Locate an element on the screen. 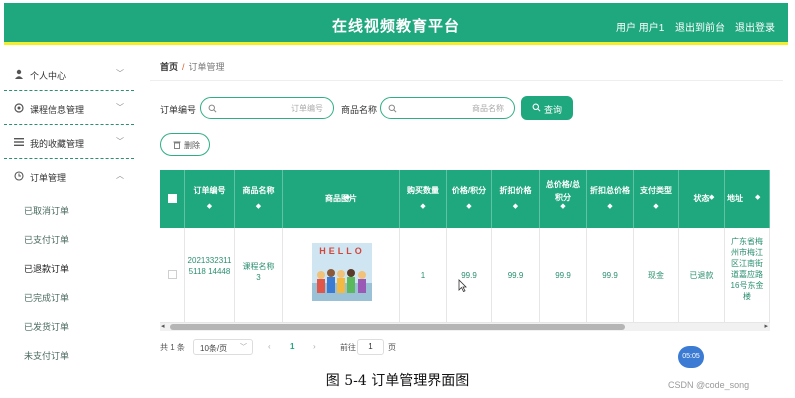  page-size-select: 10条/页 ﹀ is located at coordinates (223, 347).